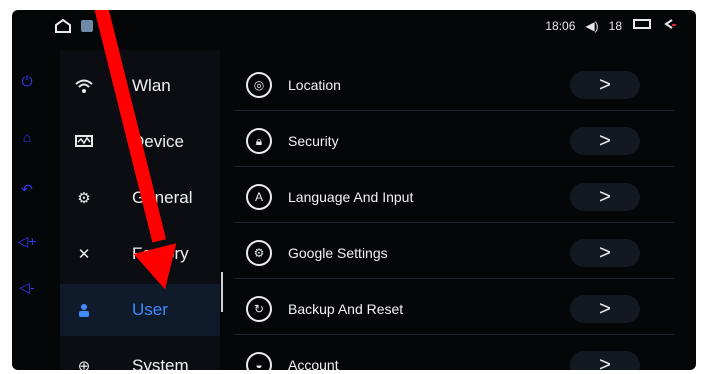 The image size is (712, 374). Describe the element at coordinates (313, 141) in the screenshot. I see `list-item-label: Security` at that location.